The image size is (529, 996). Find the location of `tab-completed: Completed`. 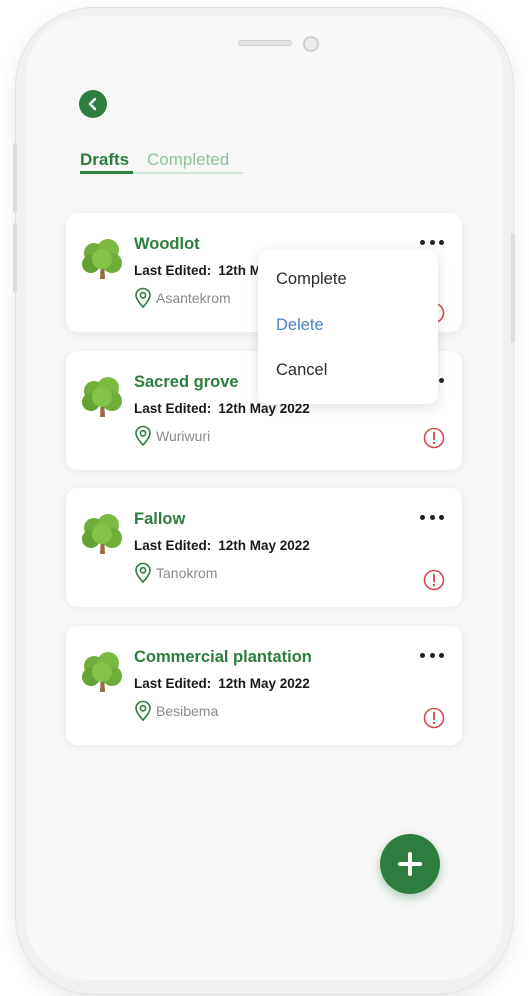

tab-completed: Completed is located at coordinates (188, 160).